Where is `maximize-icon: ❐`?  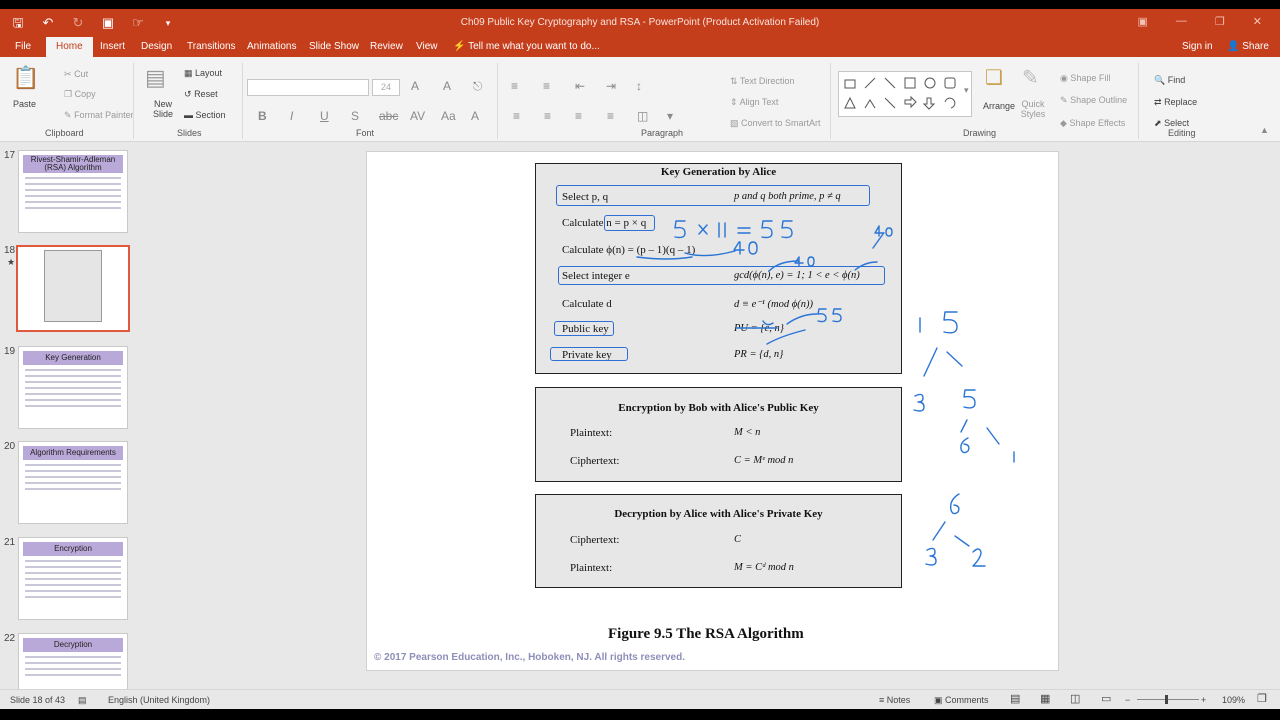 maximize-icon: ❐ is located at coordinates (1220, 21).